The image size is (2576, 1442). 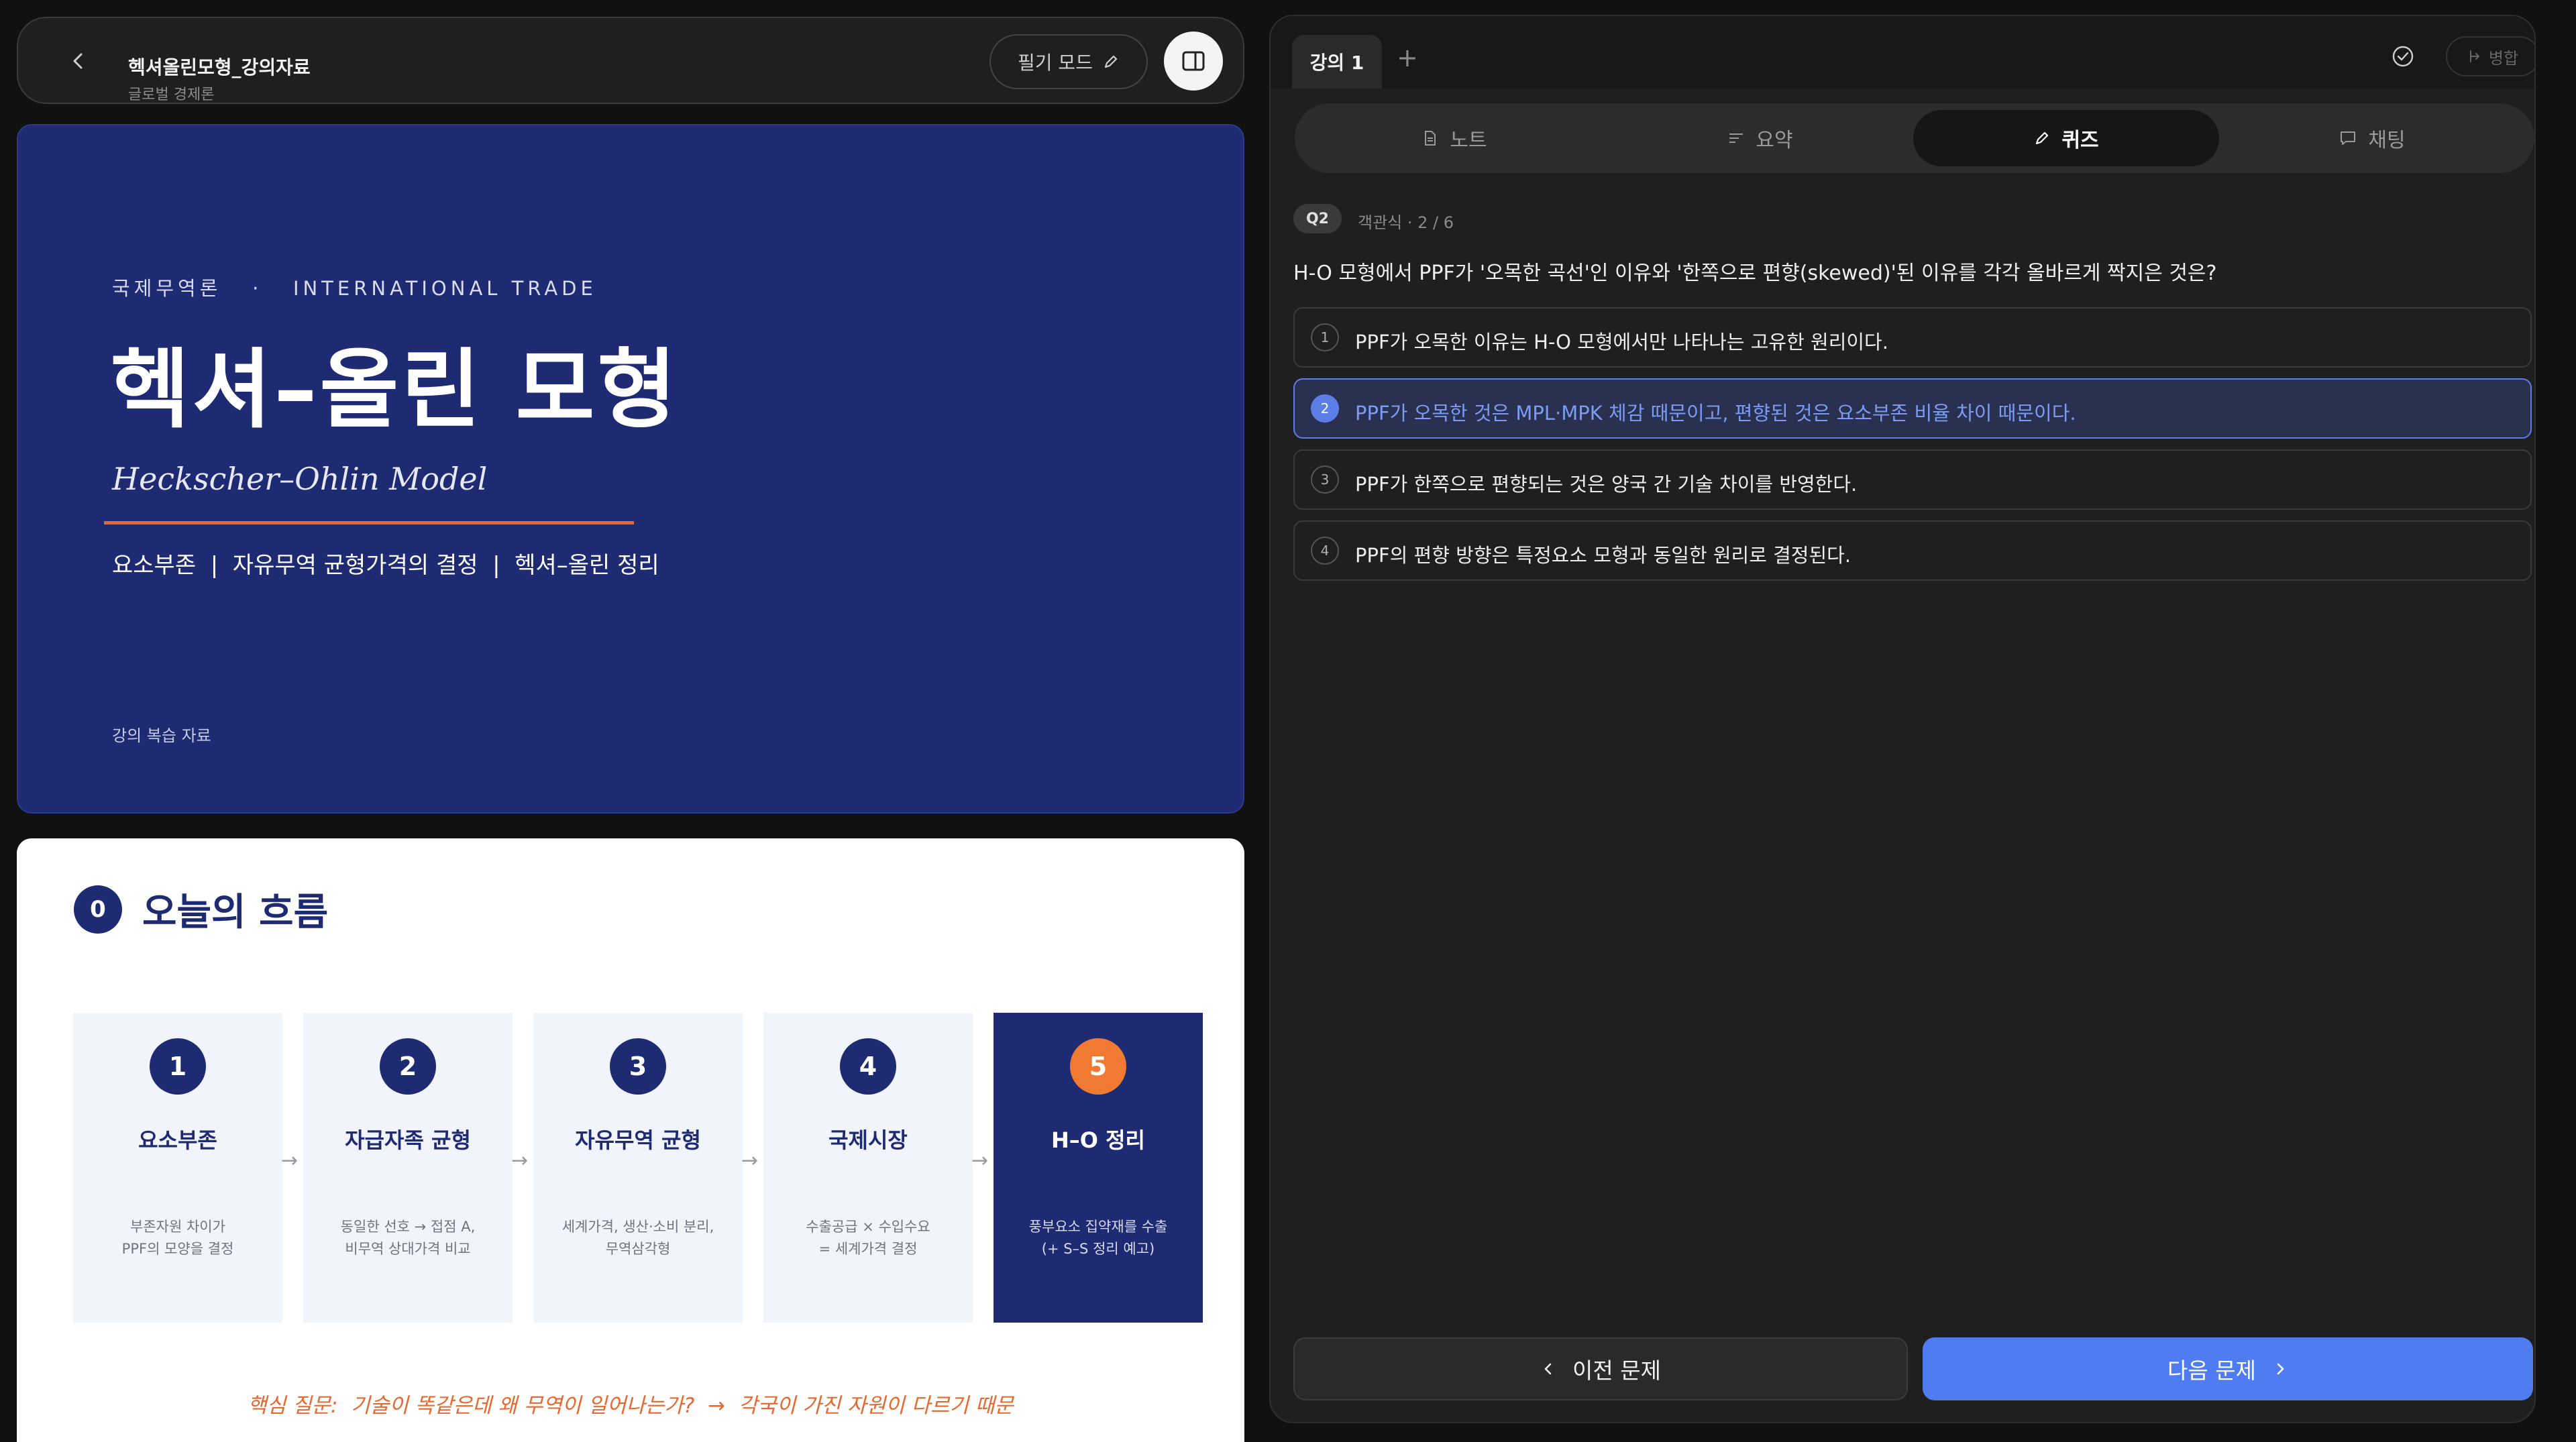 I want to click on flow-step-2: 2 자급자족 균형 동일한 선호 → 접점 A, 비무역 상대가격 비교, so click(x=408, y=1168).